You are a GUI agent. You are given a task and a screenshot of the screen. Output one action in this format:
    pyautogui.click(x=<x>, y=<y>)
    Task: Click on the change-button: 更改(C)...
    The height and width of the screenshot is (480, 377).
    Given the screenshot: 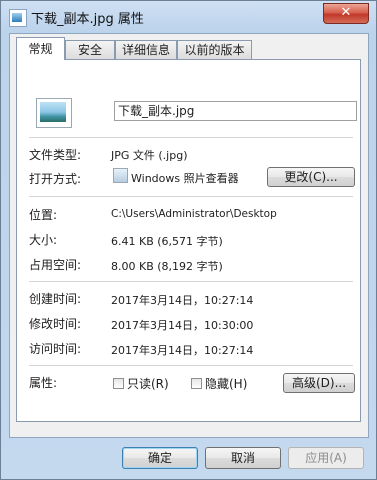 What is the action you would take?
    pyautogui.click(x=311, y=177)
    